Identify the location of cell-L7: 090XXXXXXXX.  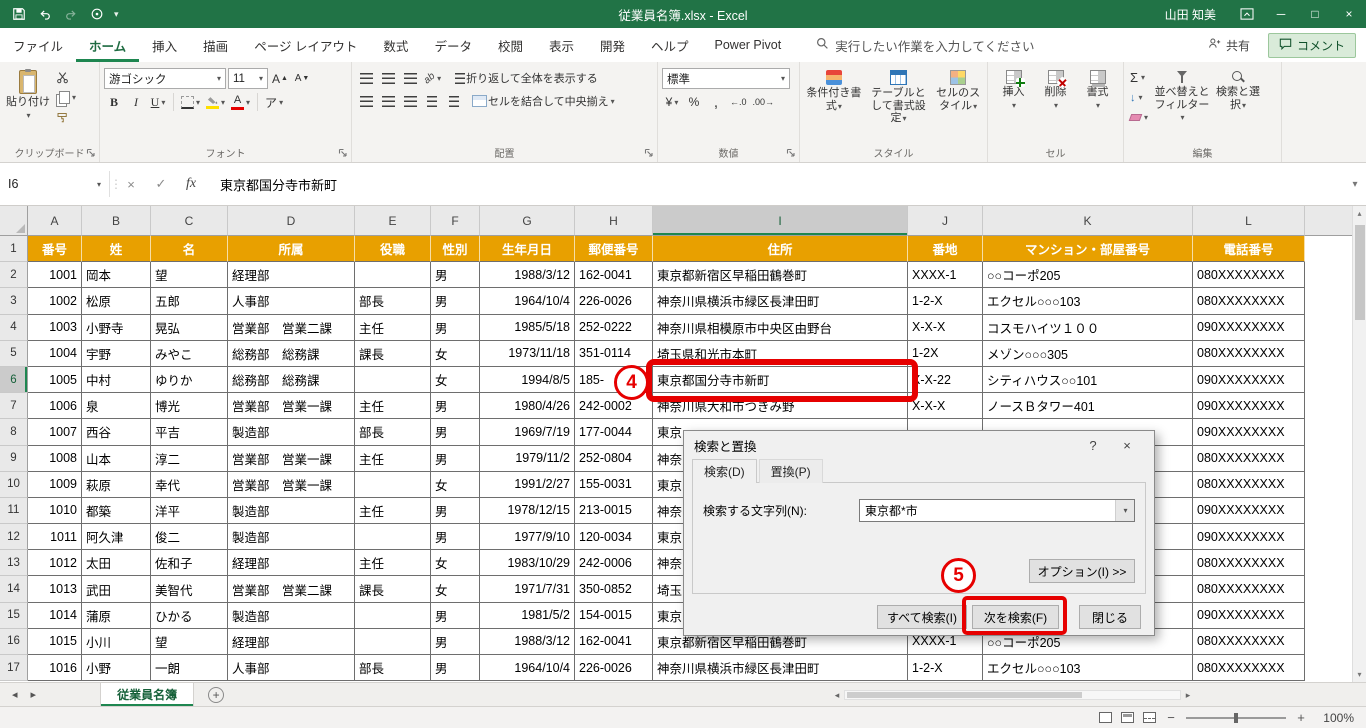
(1249, 406).